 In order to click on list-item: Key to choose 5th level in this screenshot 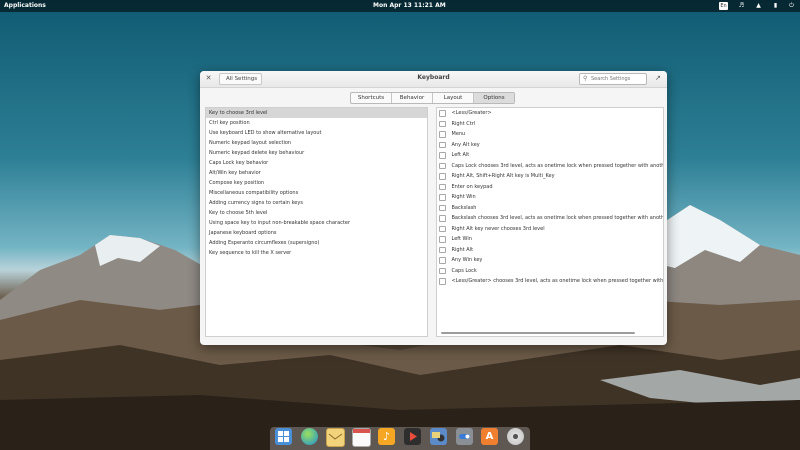, I will do `click(316, 213)`.